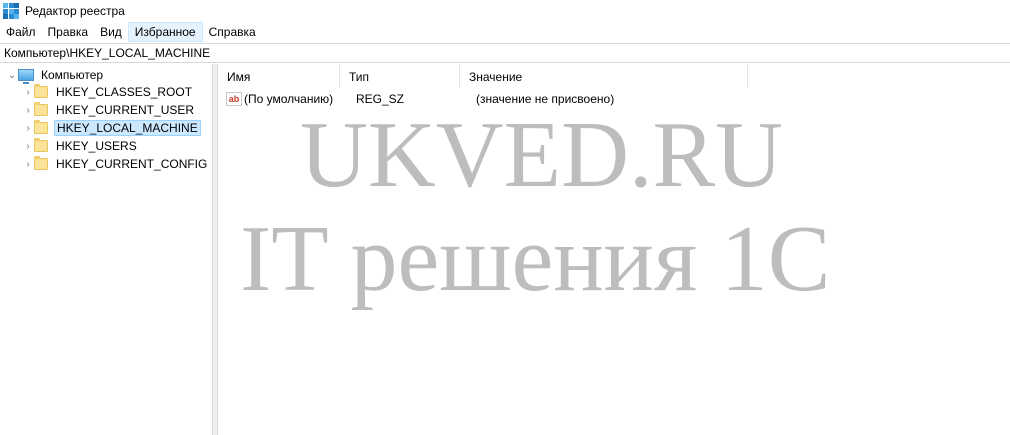  What do you see at coordinates (279, 76) in the screenshot?
I see `column-header-name: Имя` at bounding box center [279, 76].